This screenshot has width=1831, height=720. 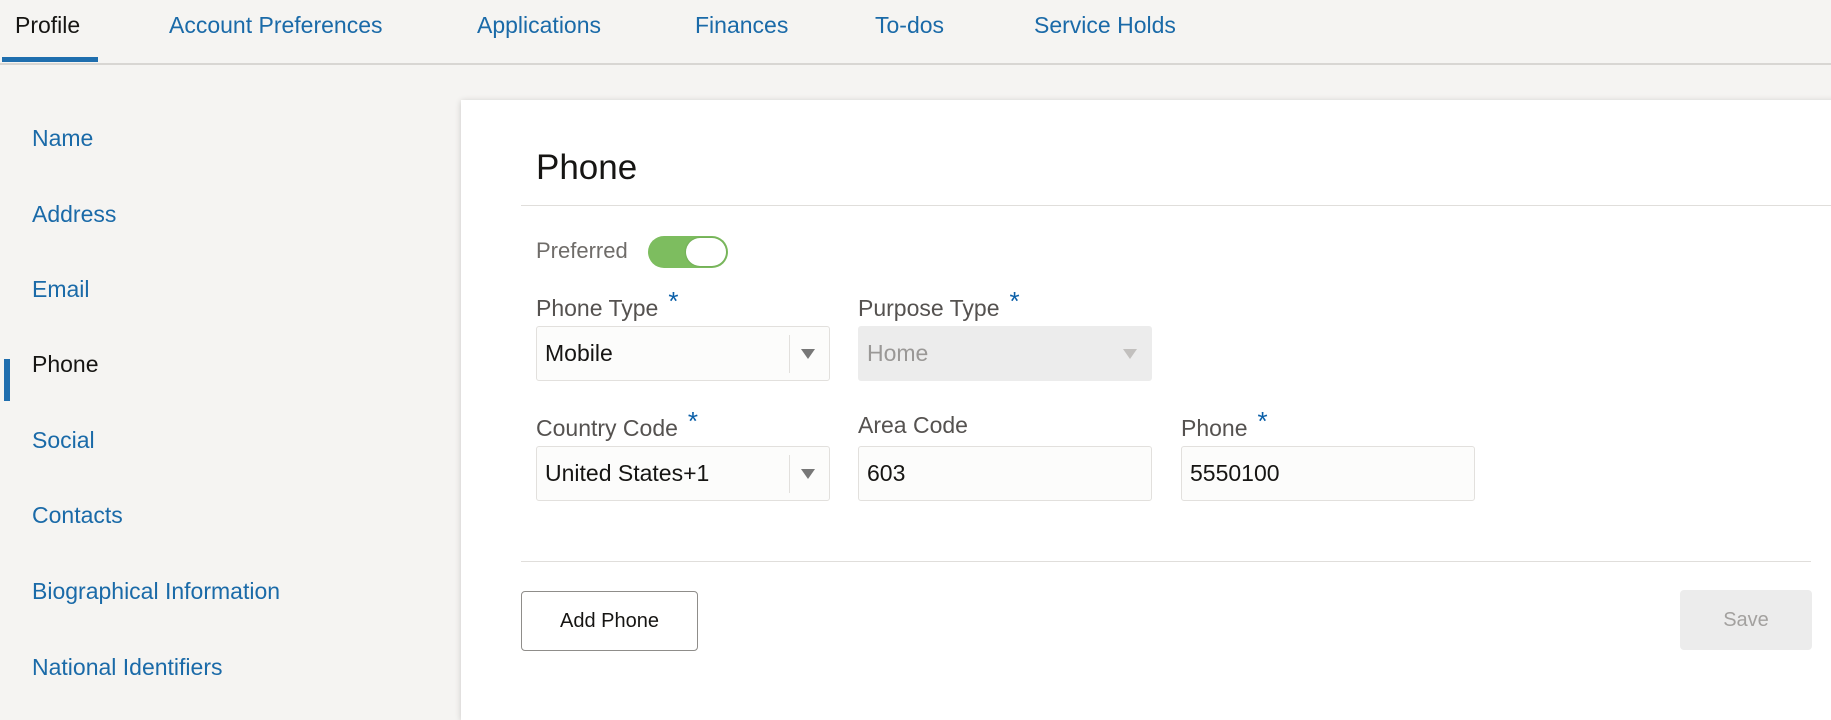 I want to click on tab-finances: Finances, so click(x=741, y=25).